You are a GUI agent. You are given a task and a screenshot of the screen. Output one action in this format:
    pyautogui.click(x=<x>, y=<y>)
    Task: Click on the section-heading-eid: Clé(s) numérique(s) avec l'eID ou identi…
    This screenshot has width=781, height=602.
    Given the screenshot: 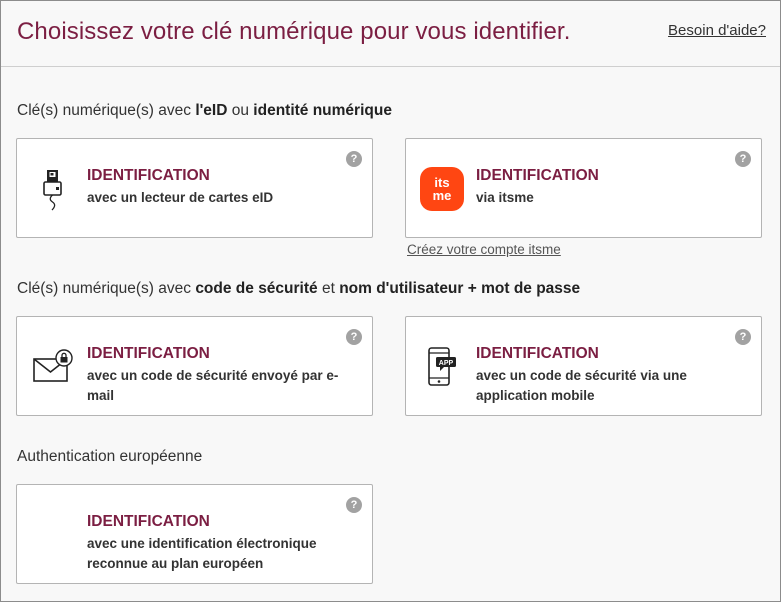 What is the action you would take?
    pyautogui.click(x=204, y=111)
    